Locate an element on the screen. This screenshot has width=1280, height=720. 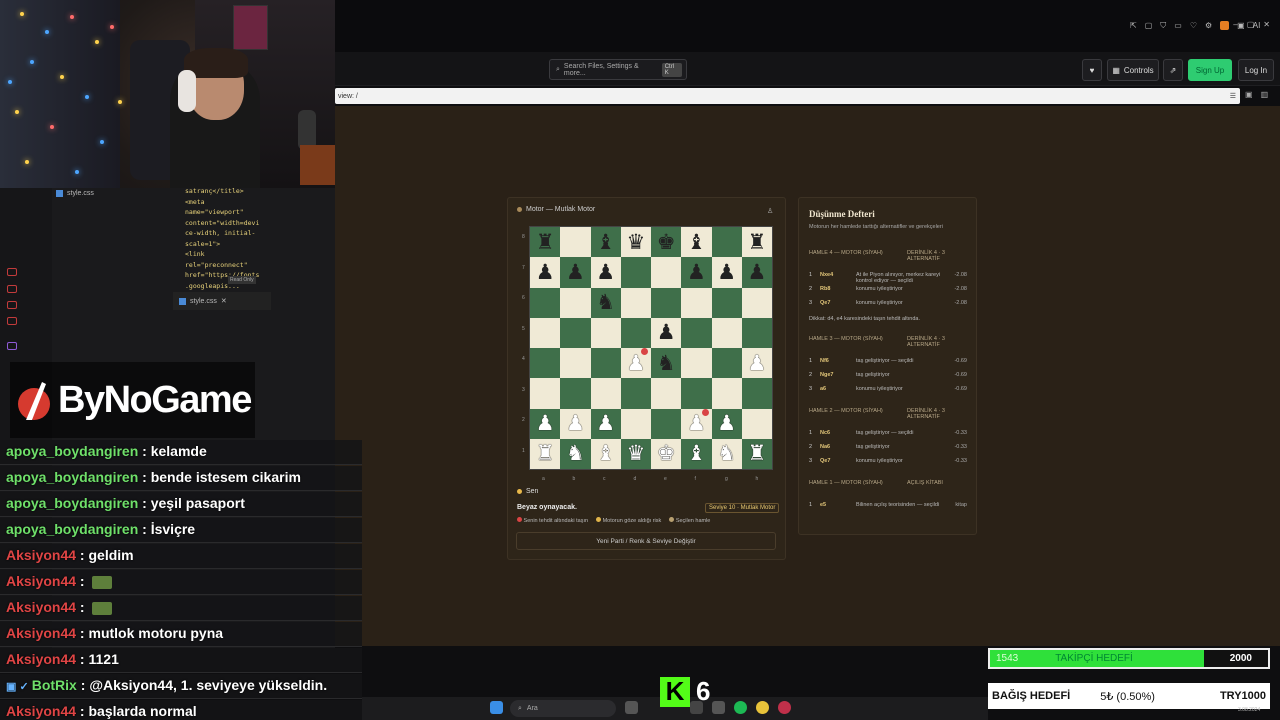
board-square-c5 is located at coordinates (605, 332).